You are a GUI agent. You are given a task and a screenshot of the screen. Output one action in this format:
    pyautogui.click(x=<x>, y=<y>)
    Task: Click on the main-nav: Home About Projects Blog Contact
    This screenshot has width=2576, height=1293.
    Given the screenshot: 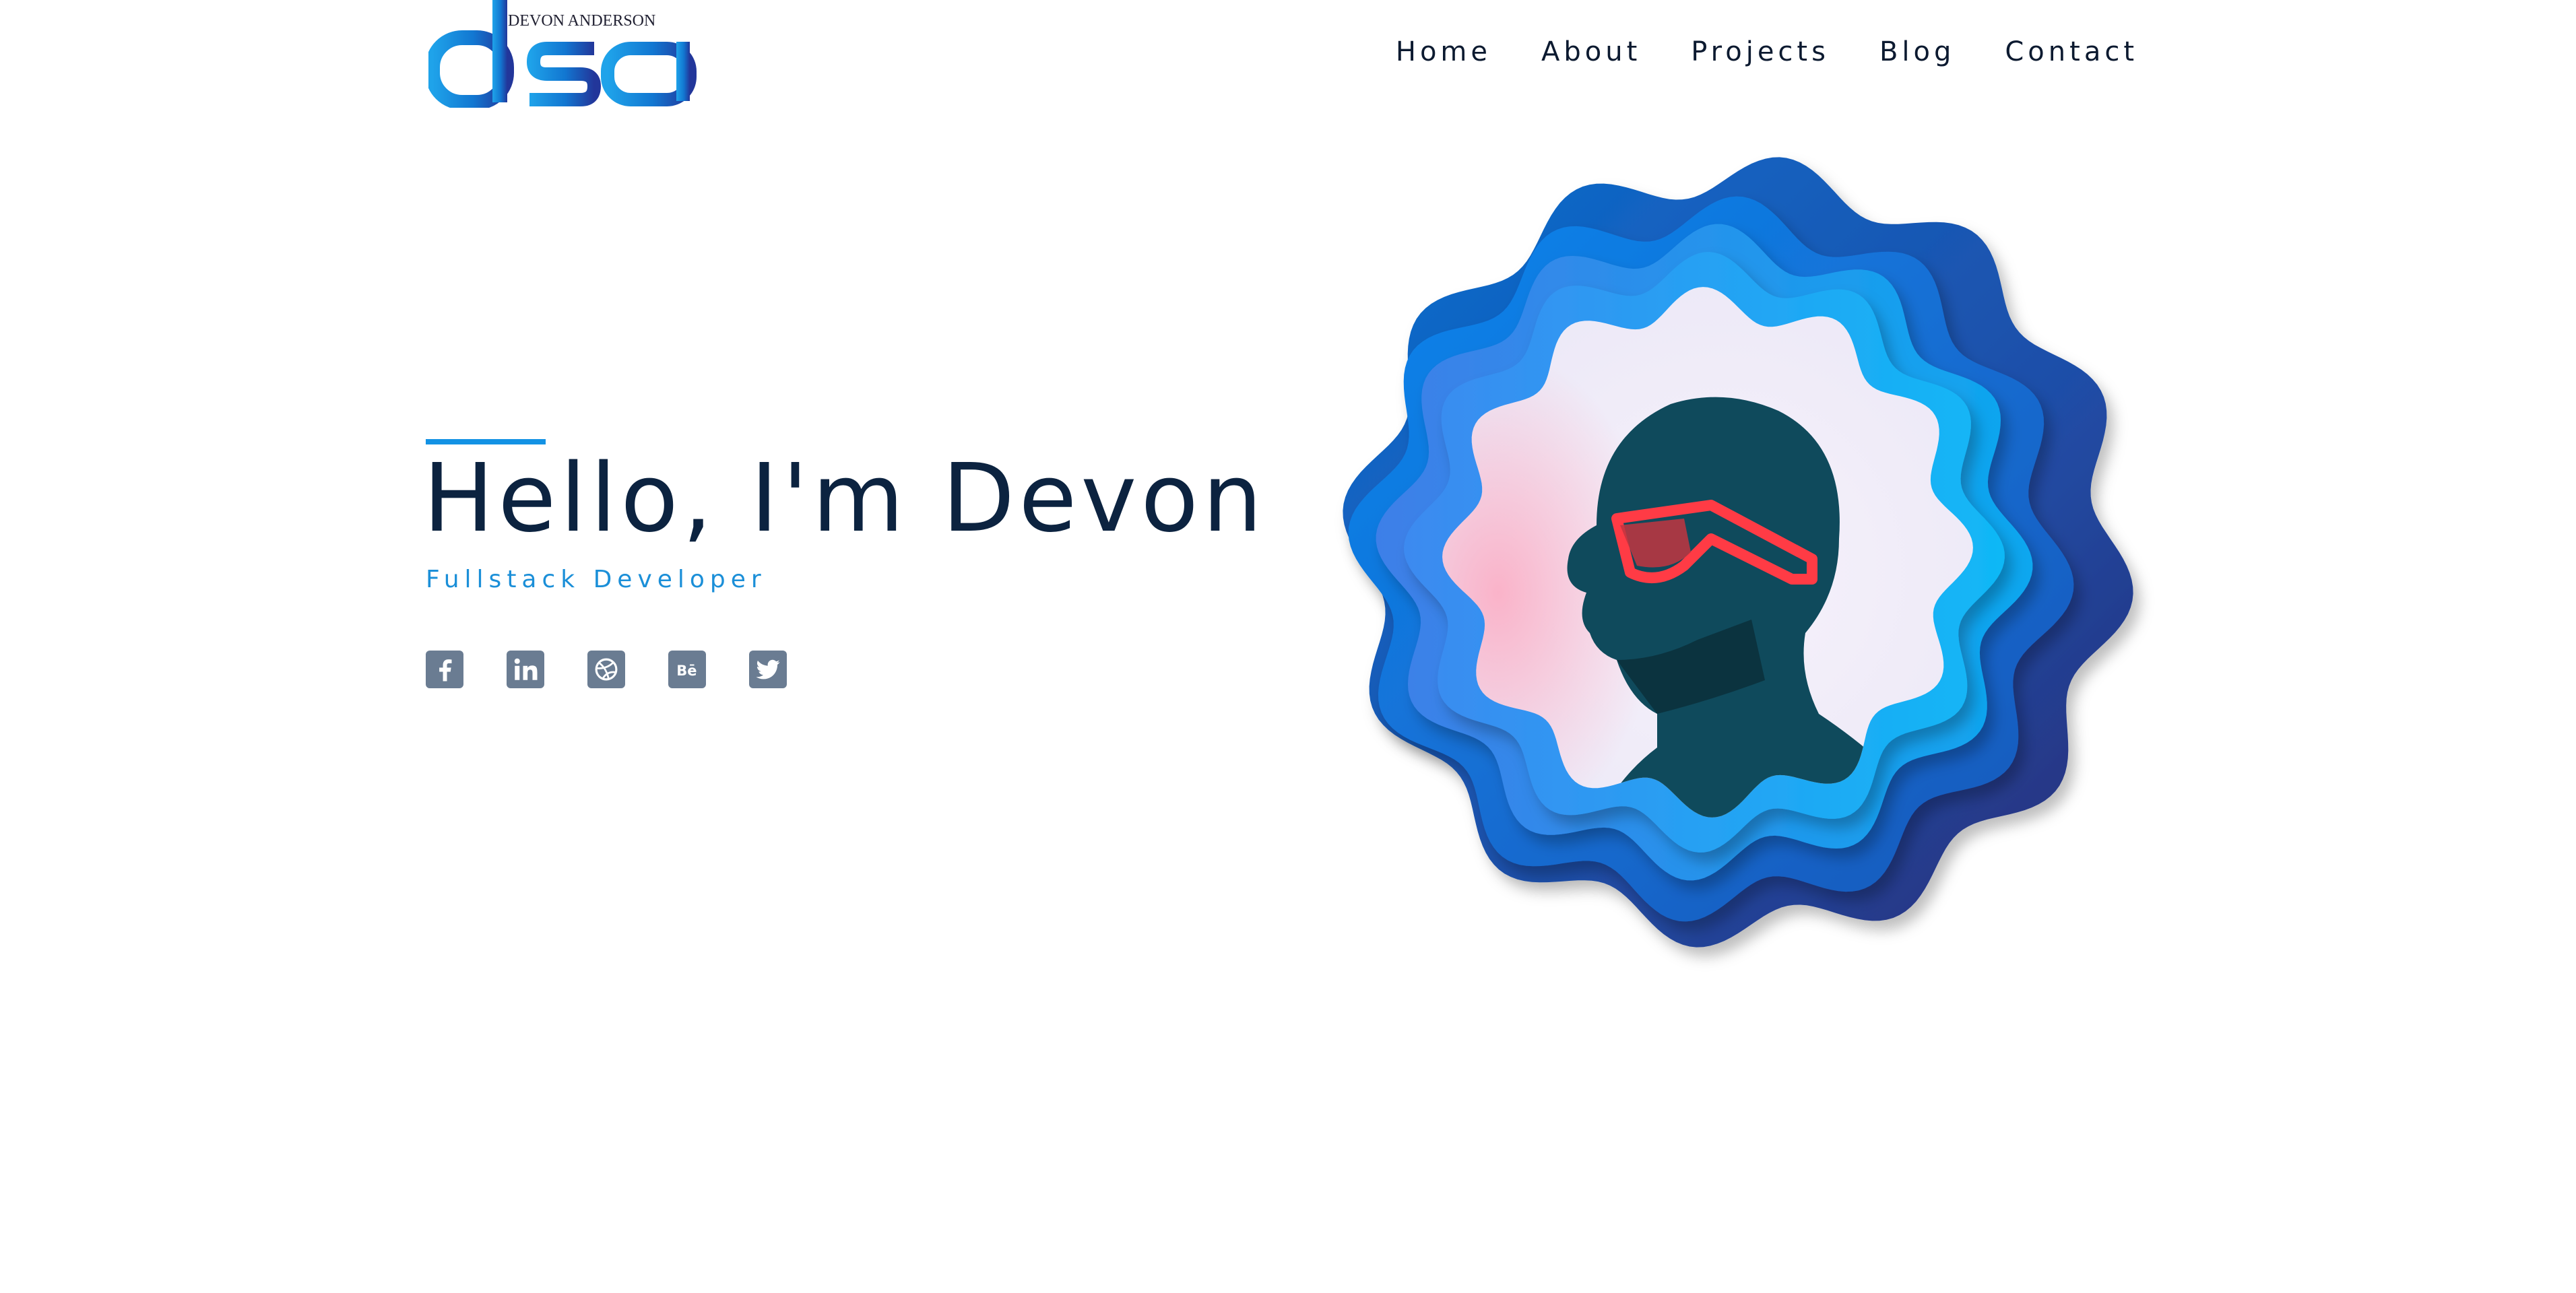 What is the action you would take?
    pyautogui.click(x=1767, y=52)
    